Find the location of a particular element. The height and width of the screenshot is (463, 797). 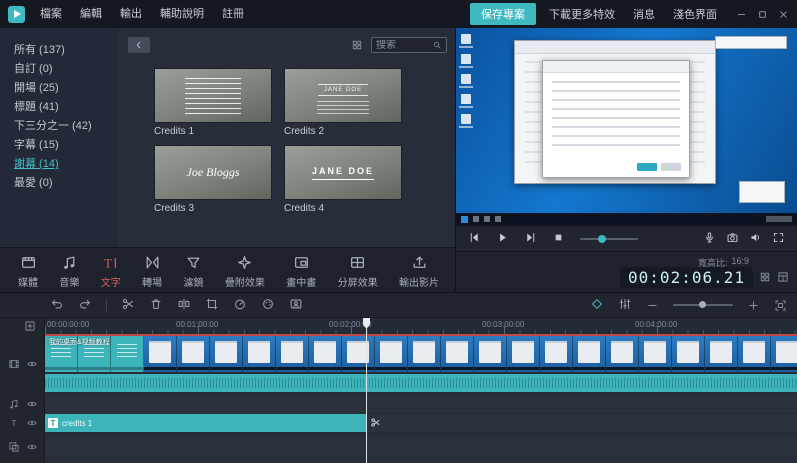

template-item: JANE DOE Credits 2 is located at coordinates (343, 102).